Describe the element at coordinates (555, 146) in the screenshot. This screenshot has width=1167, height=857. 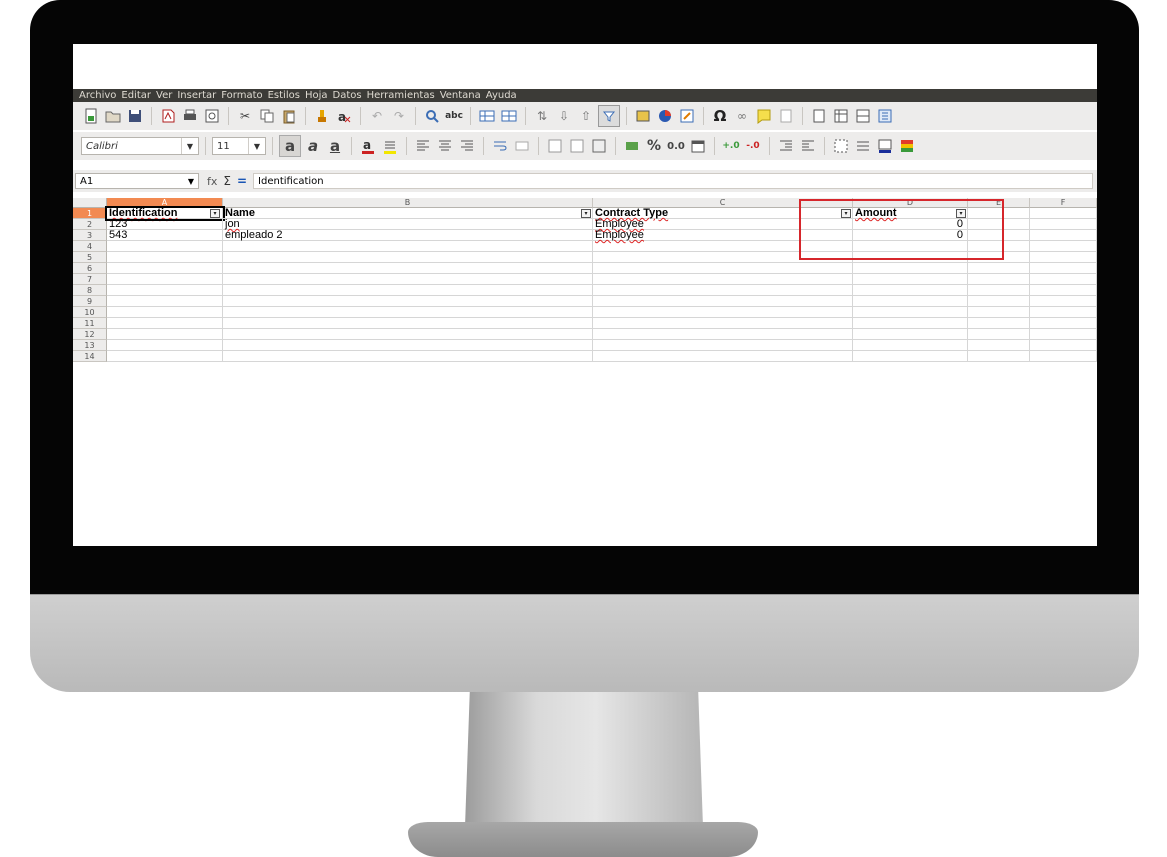
I see `align-top-icon` at that location.